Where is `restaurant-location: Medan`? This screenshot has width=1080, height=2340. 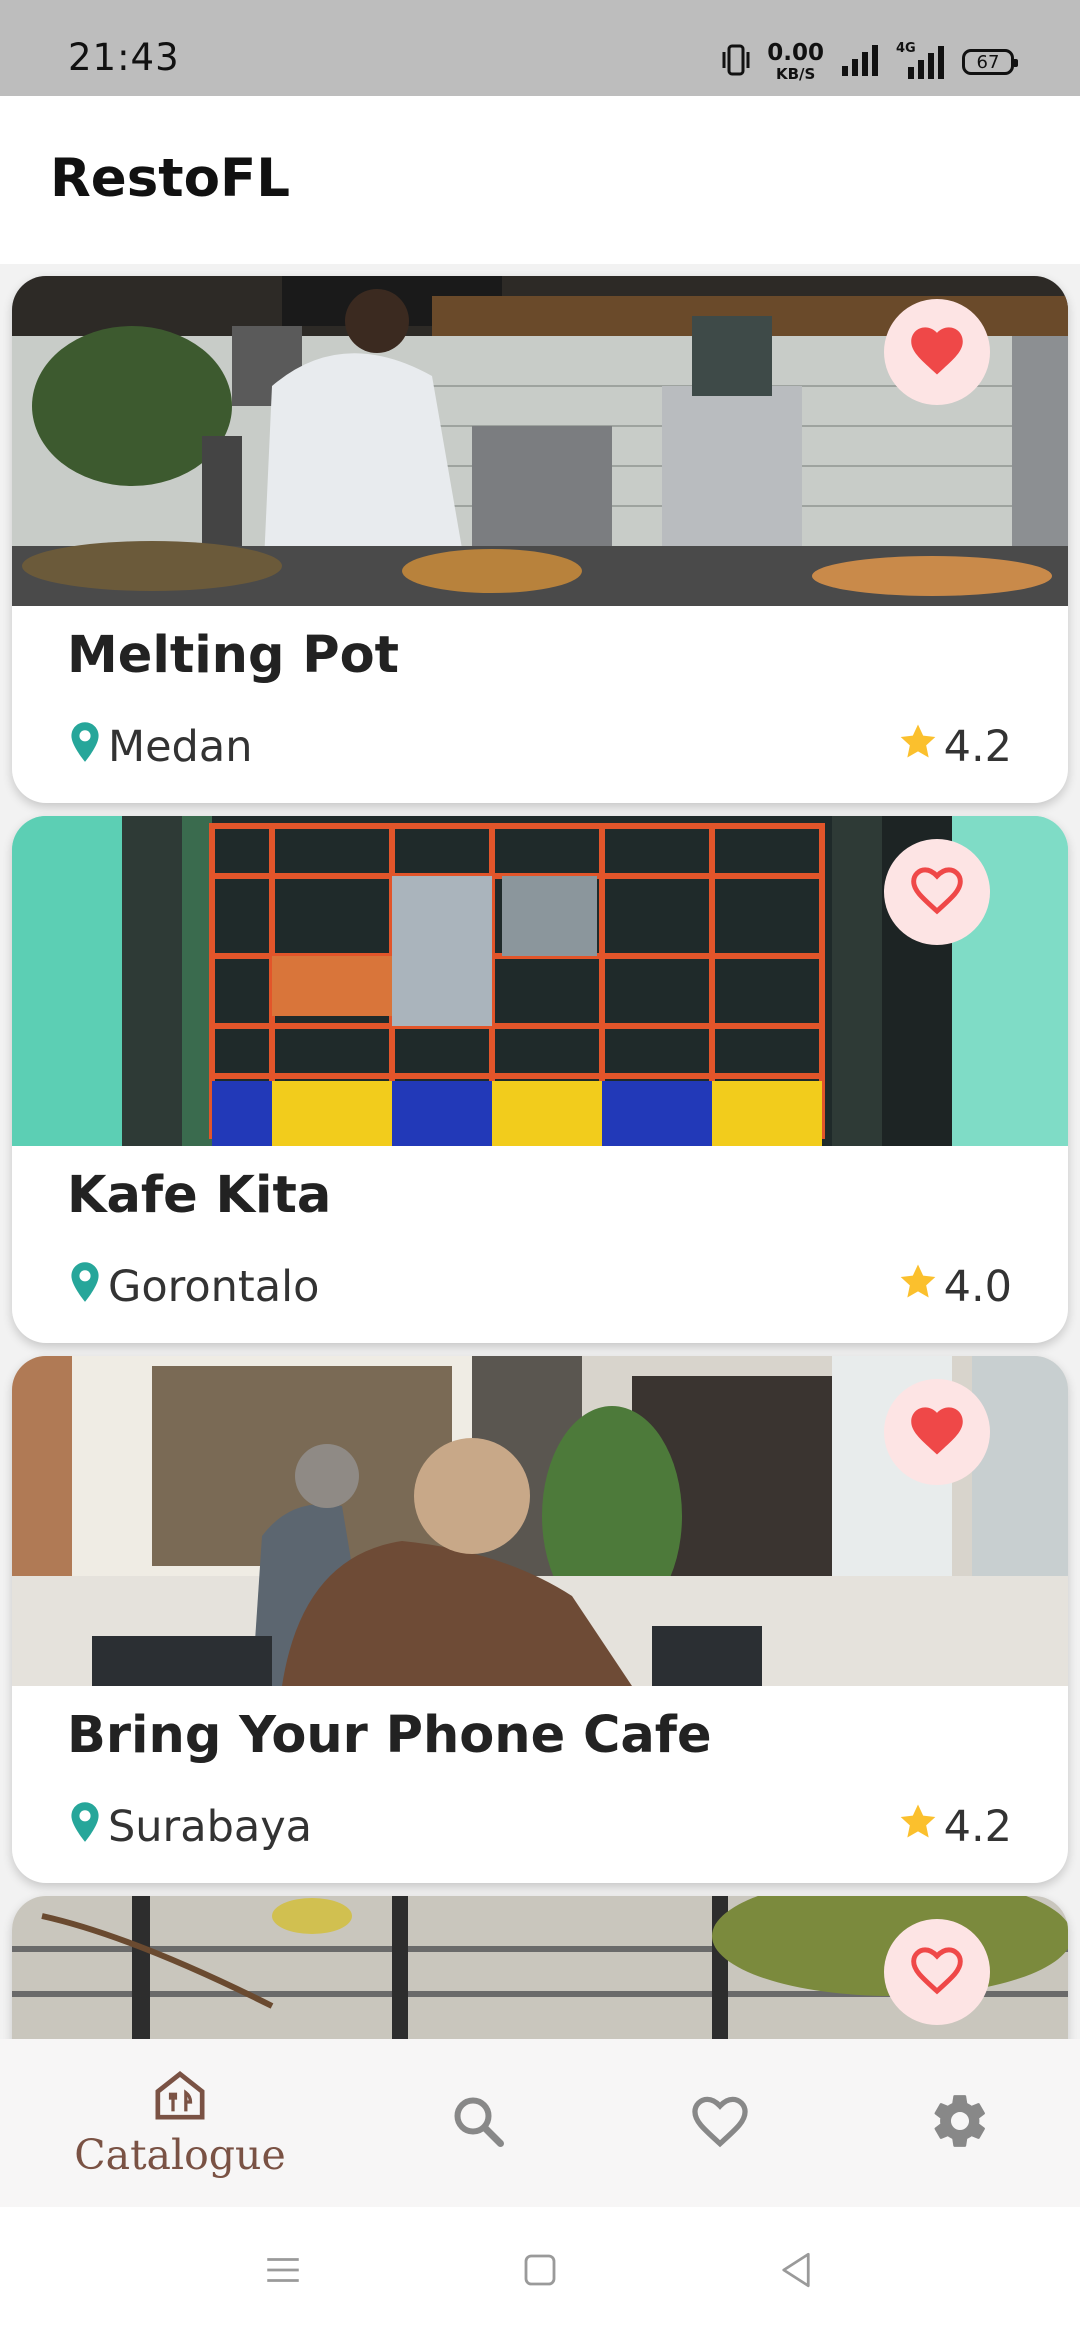 restaurant-location: Medan is located at coordinates (161, 747).